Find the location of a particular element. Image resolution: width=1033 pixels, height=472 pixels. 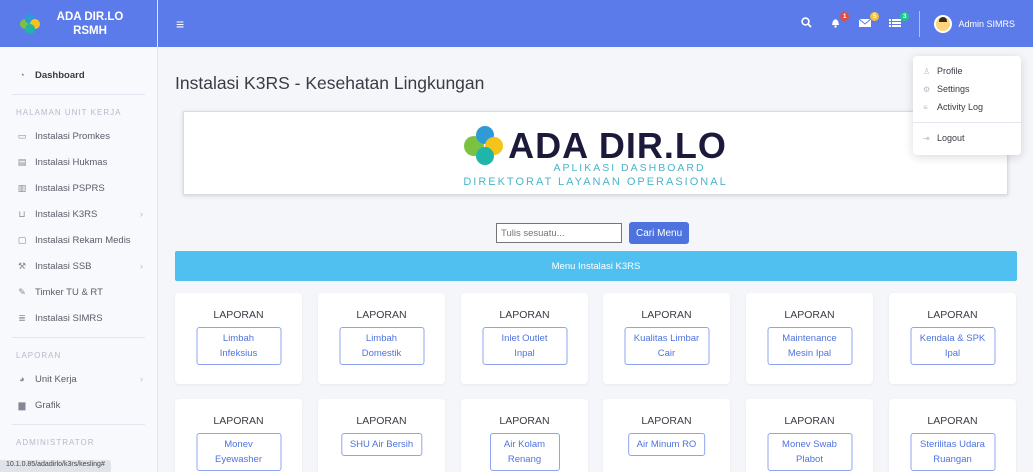

report-button-monev-eyewasher: Monev Eyewasher is located at coordinates (238, 452).